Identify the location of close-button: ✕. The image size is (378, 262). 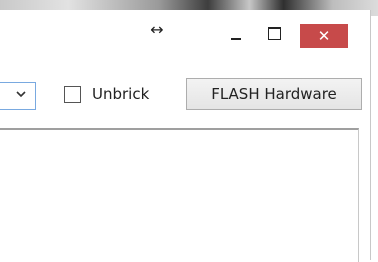
(324, 36).